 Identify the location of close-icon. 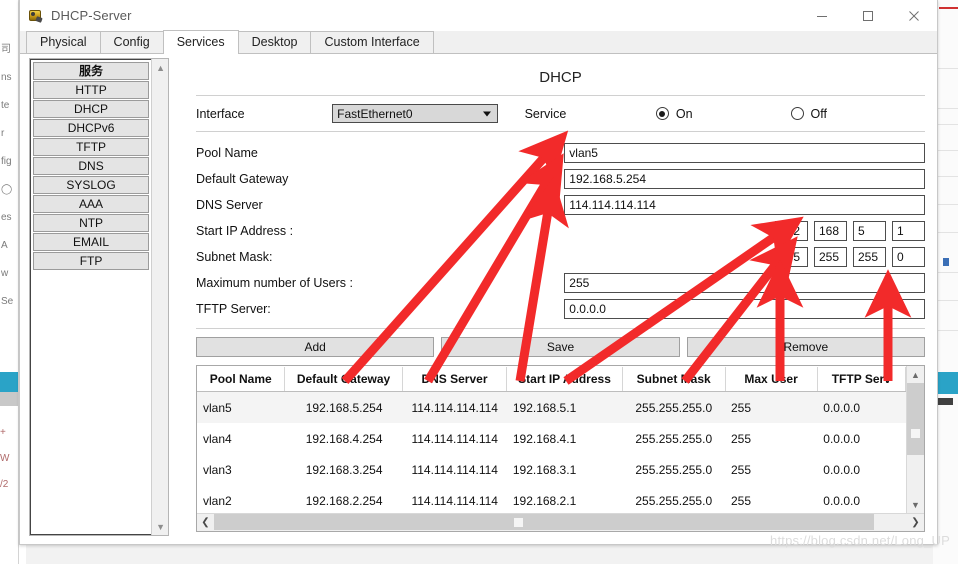
(914, 15).